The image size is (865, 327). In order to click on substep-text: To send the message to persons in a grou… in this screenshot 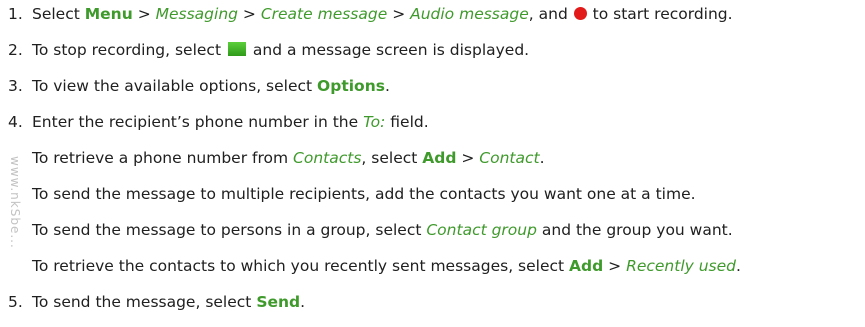, I will do `click(382, 230)`.